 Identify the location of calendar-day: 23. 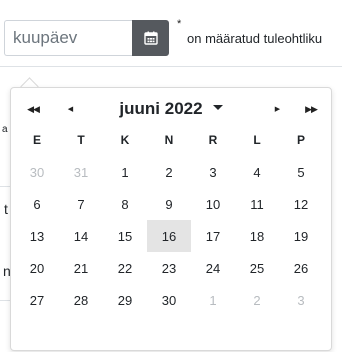
(169, 268).